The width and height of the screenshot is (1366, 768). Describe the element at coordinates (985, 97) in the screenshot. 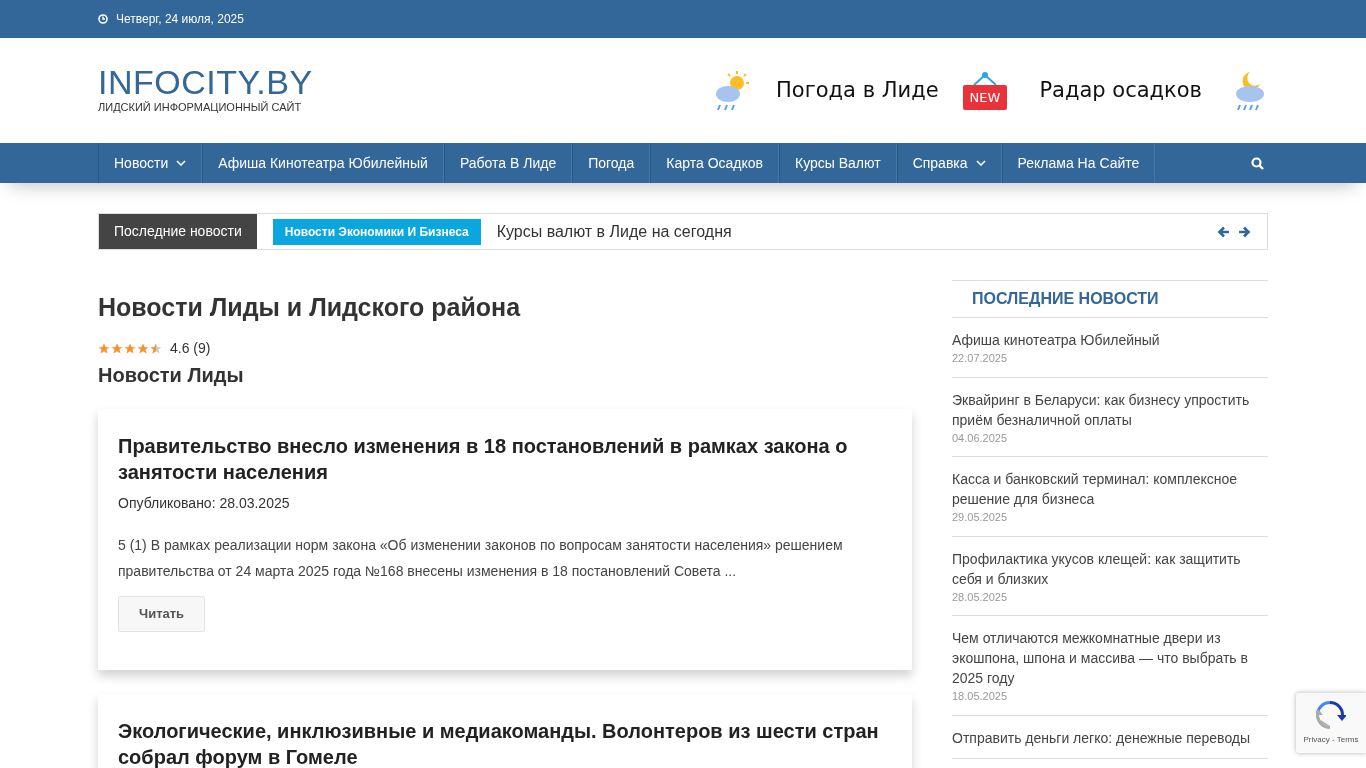

I see `new-badge: NEW` at that location.